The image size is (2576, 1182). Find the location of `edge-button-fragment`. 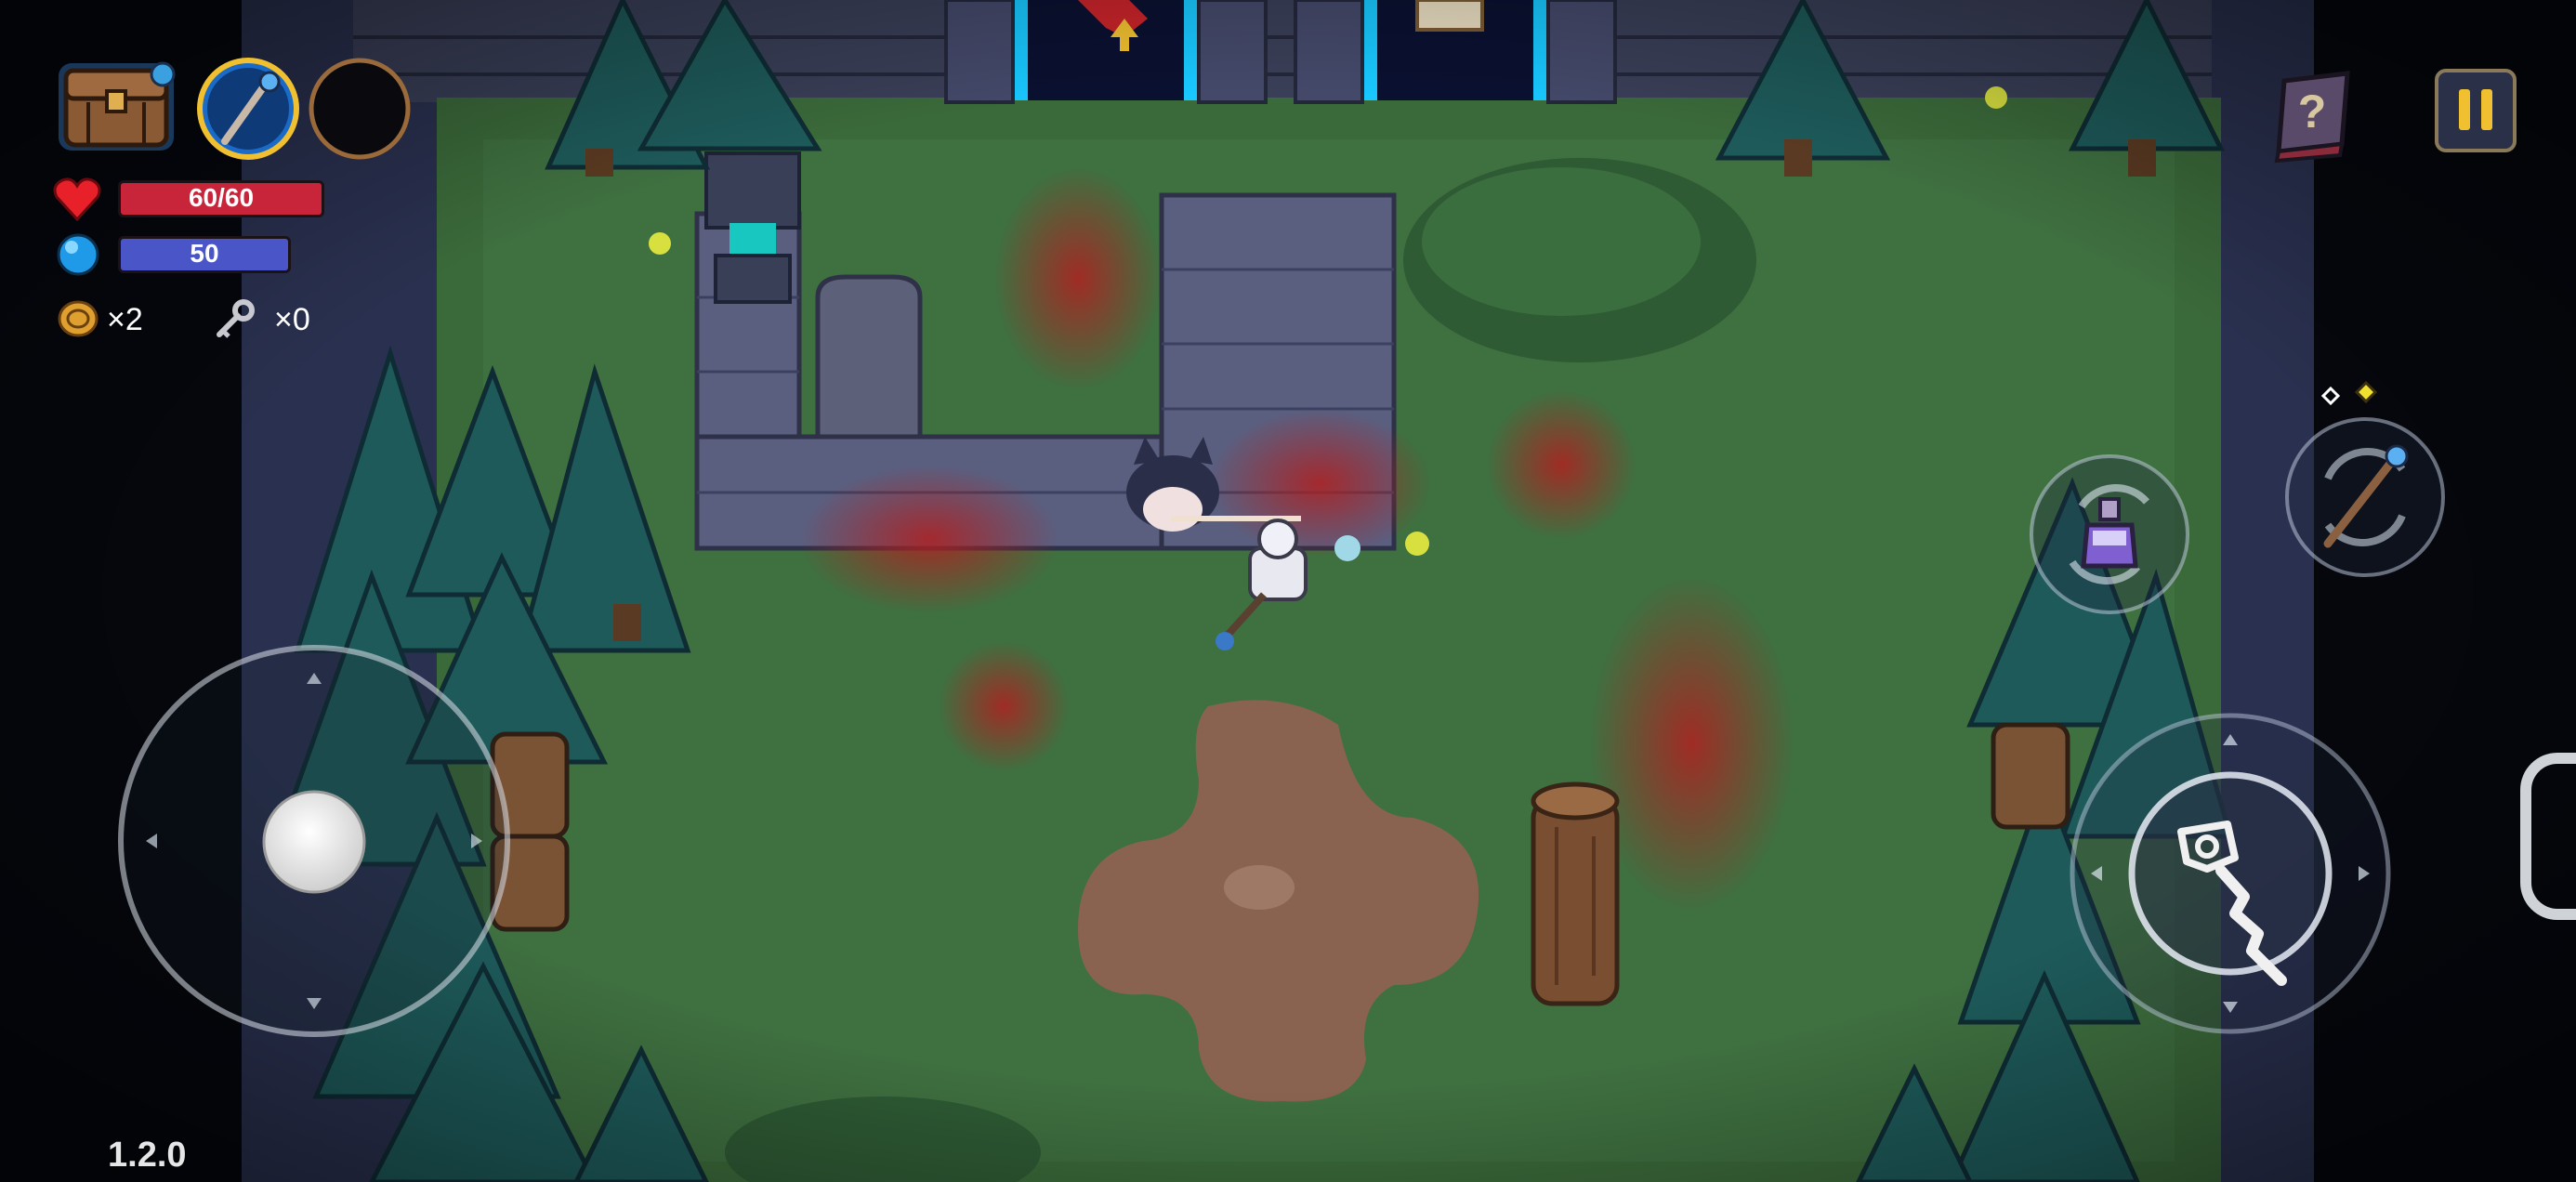

edge-button-fragment is located at coordinates (2548, 836).